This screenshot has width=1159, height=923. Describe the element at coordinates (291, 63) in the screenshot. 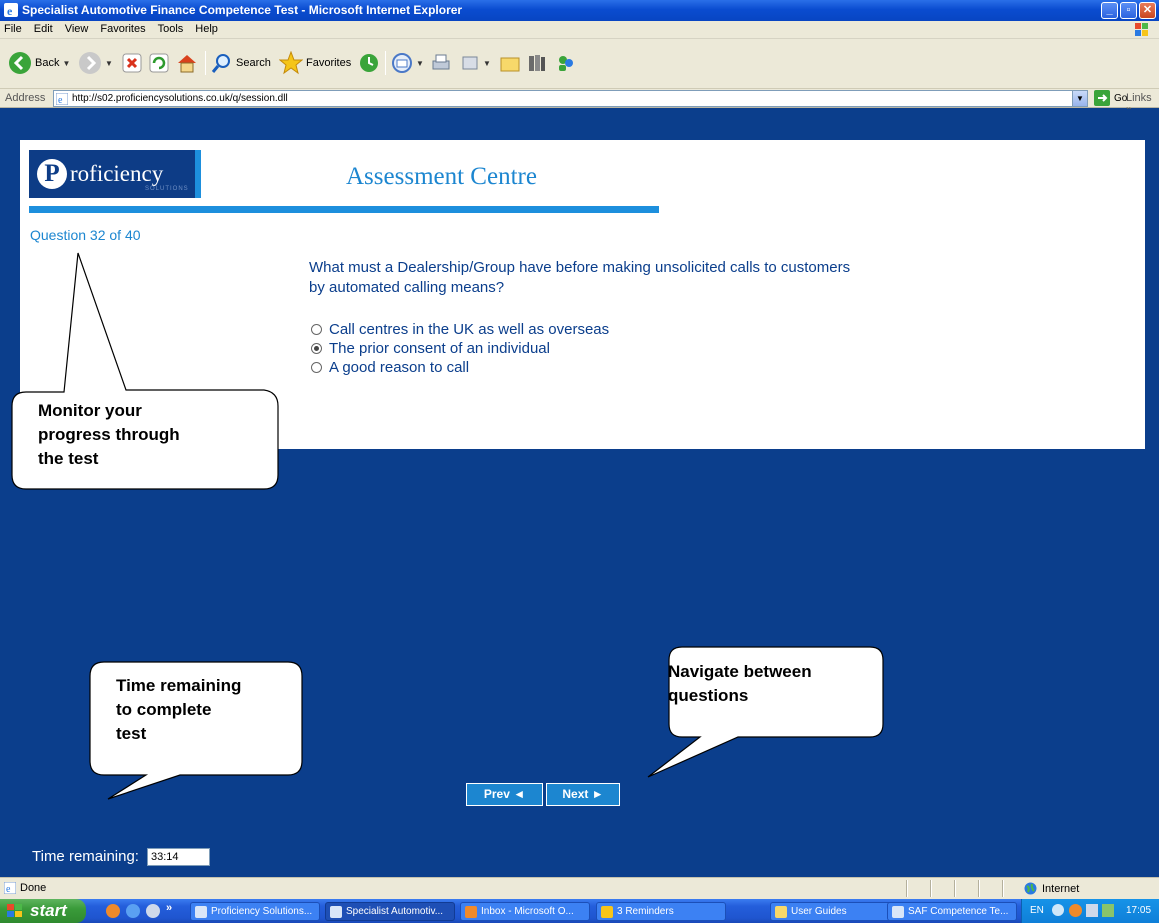

I see `favorites-star-icon` at that location.